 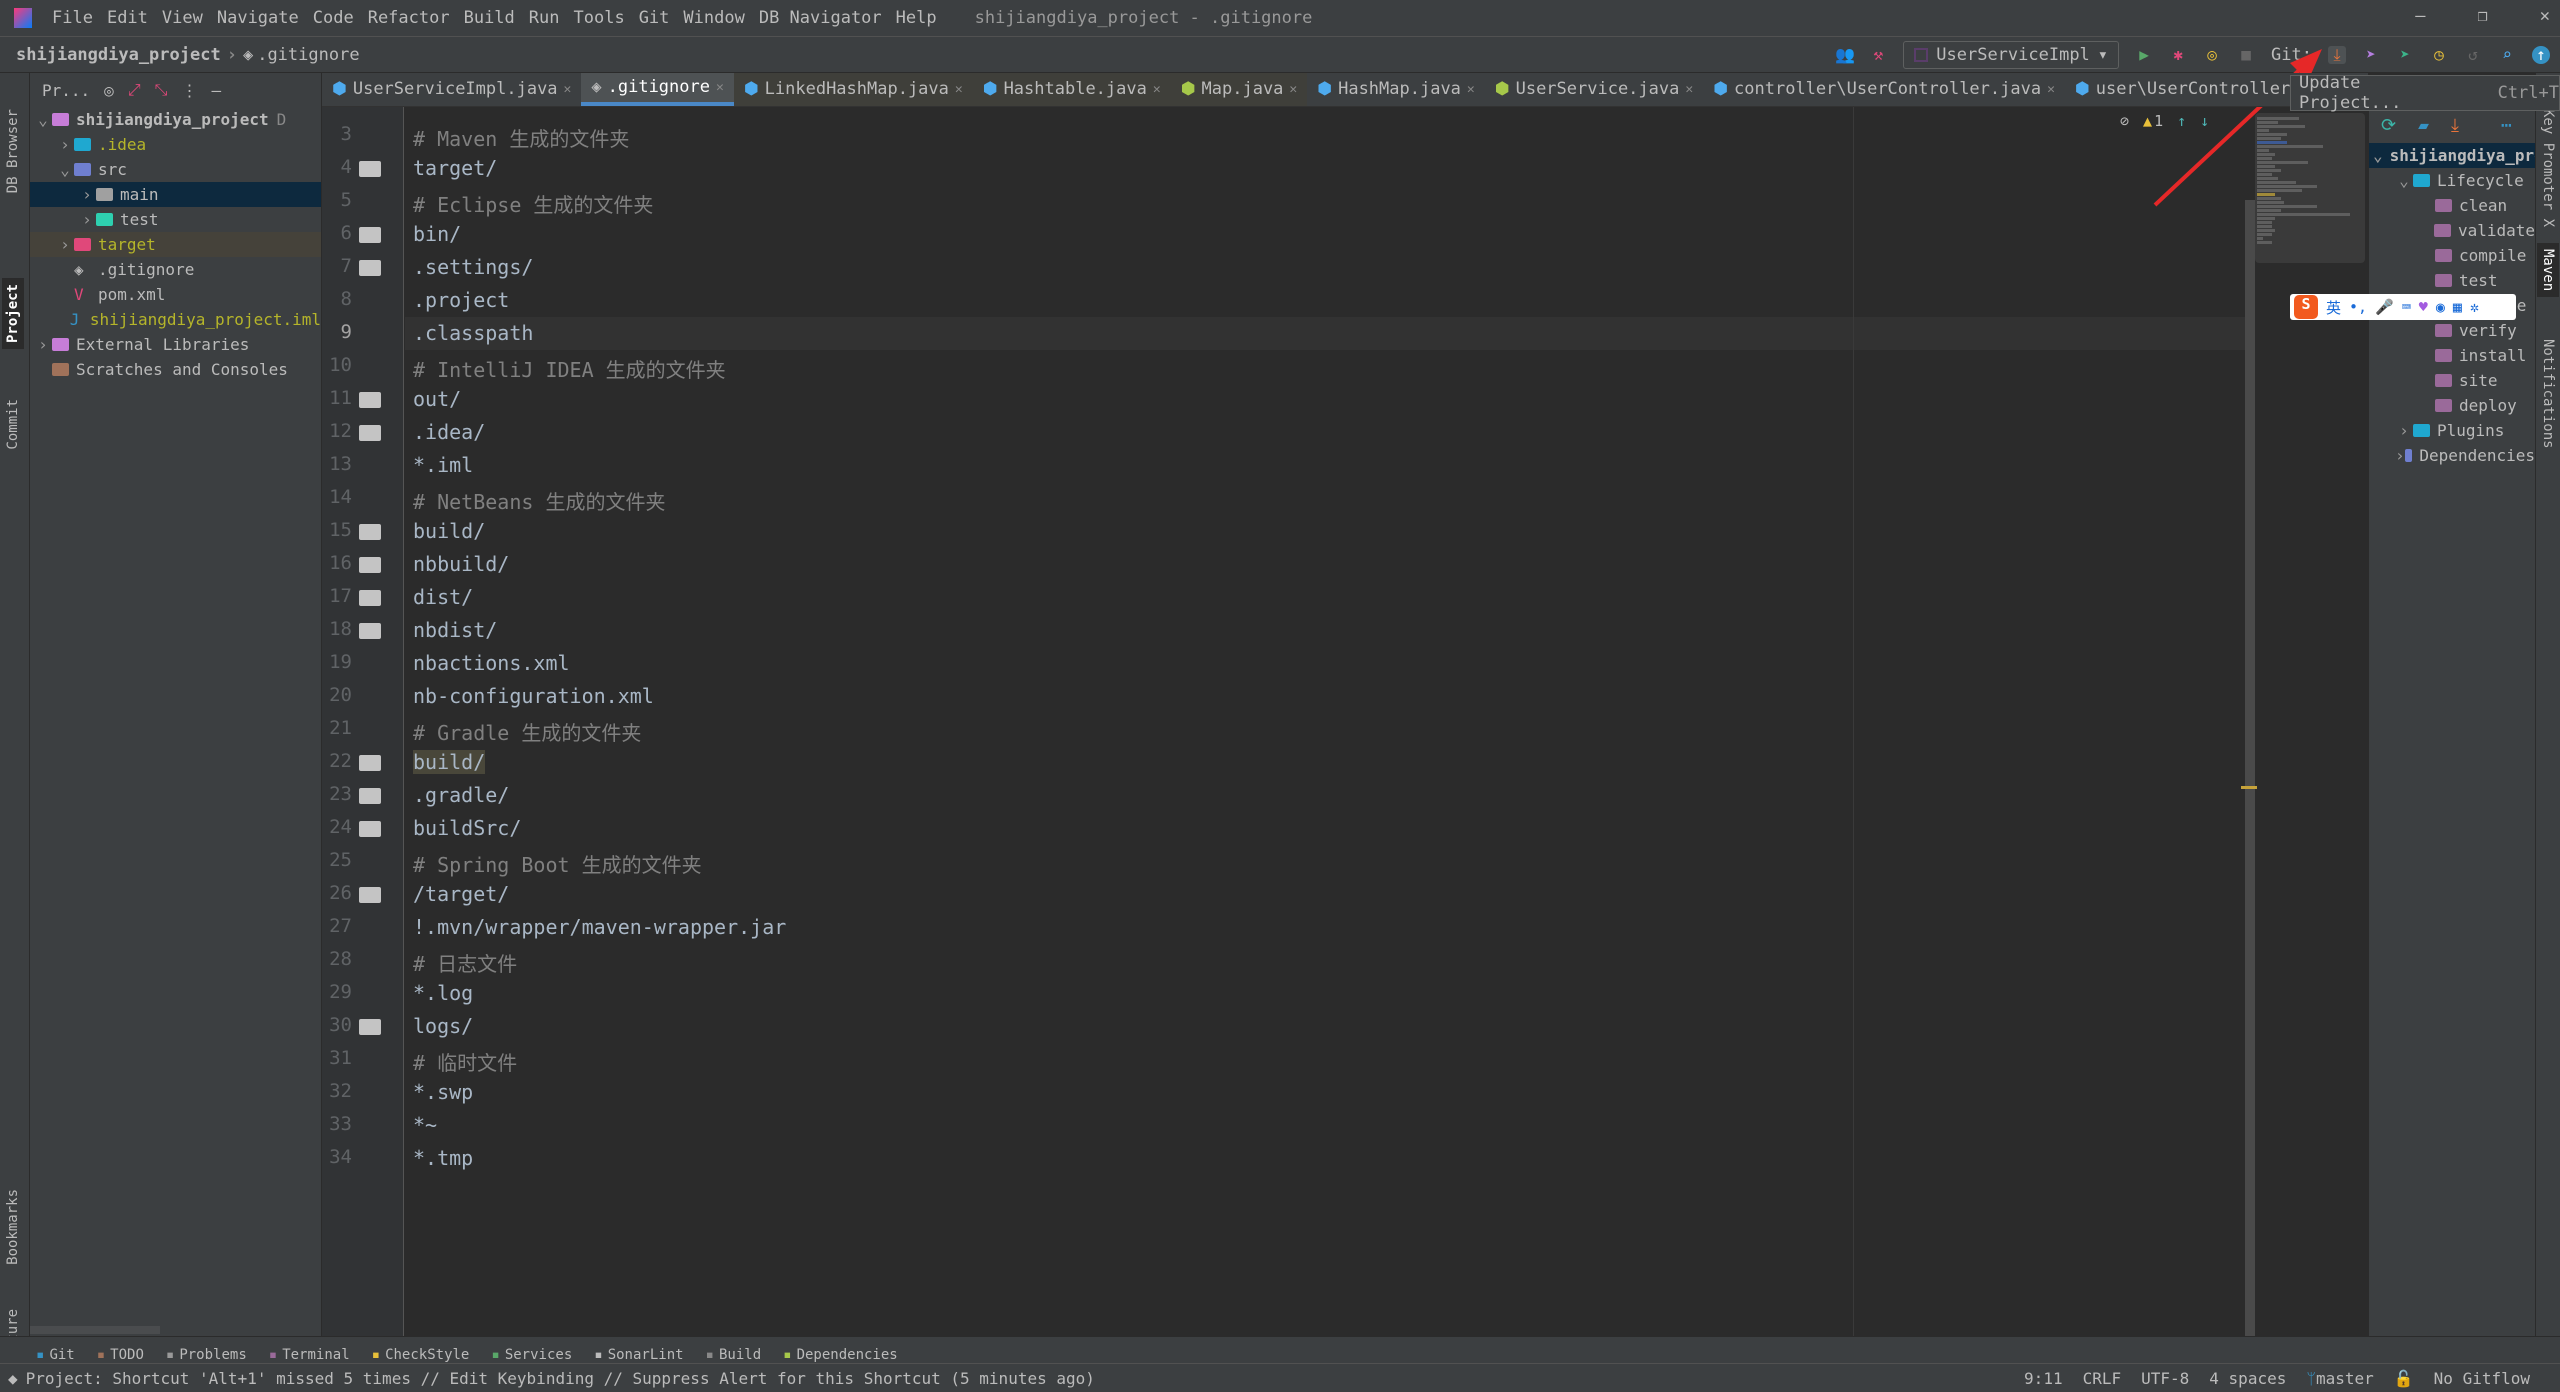 I want to click on assistant-icon: ◉, so click(x=2440, y=307).